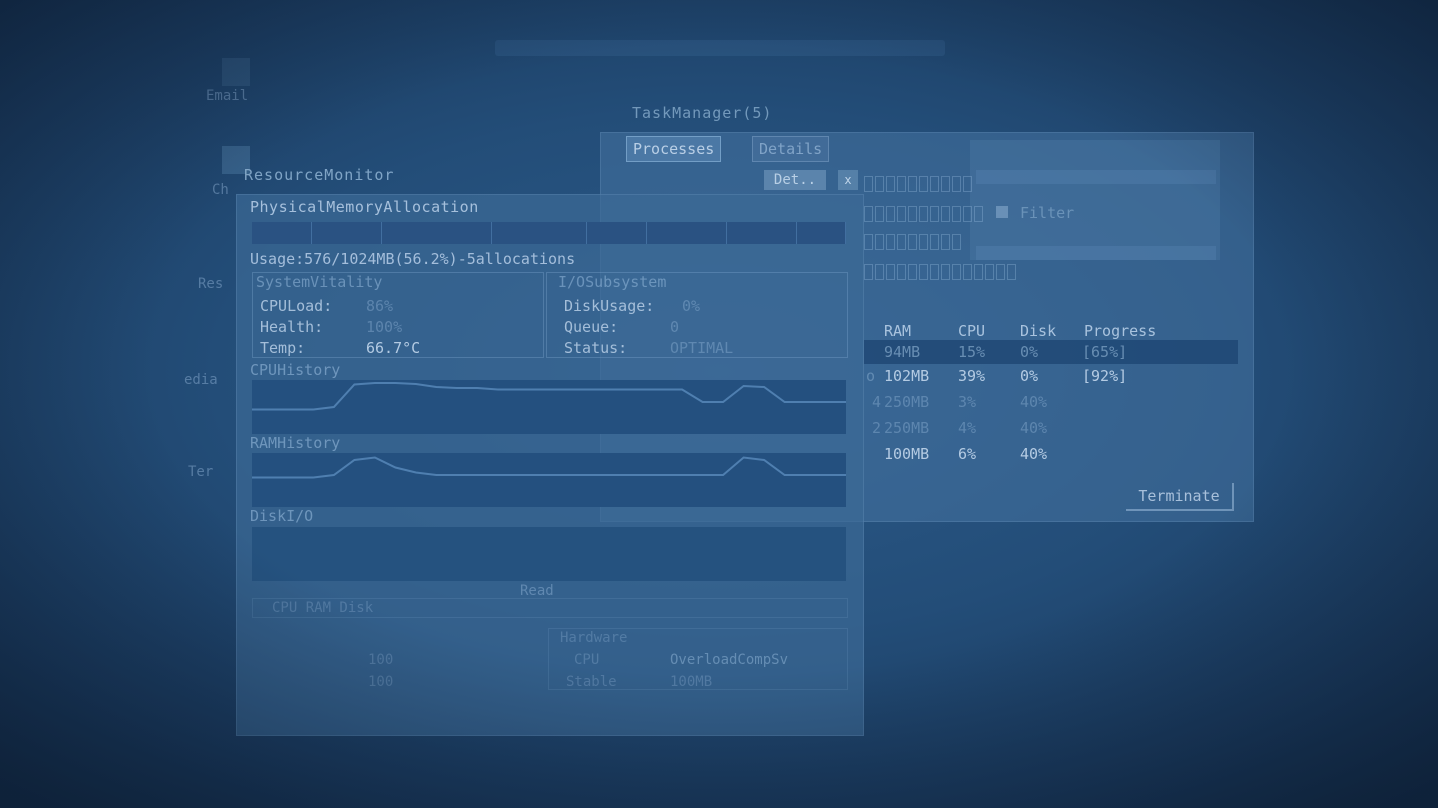 Image resolution: width=1438 pixels, height=808 pixels. What do you see at coordinates (549, 233) in the screenshot?
I see `memory-allocation-bar` at bounding box center [549, 233].